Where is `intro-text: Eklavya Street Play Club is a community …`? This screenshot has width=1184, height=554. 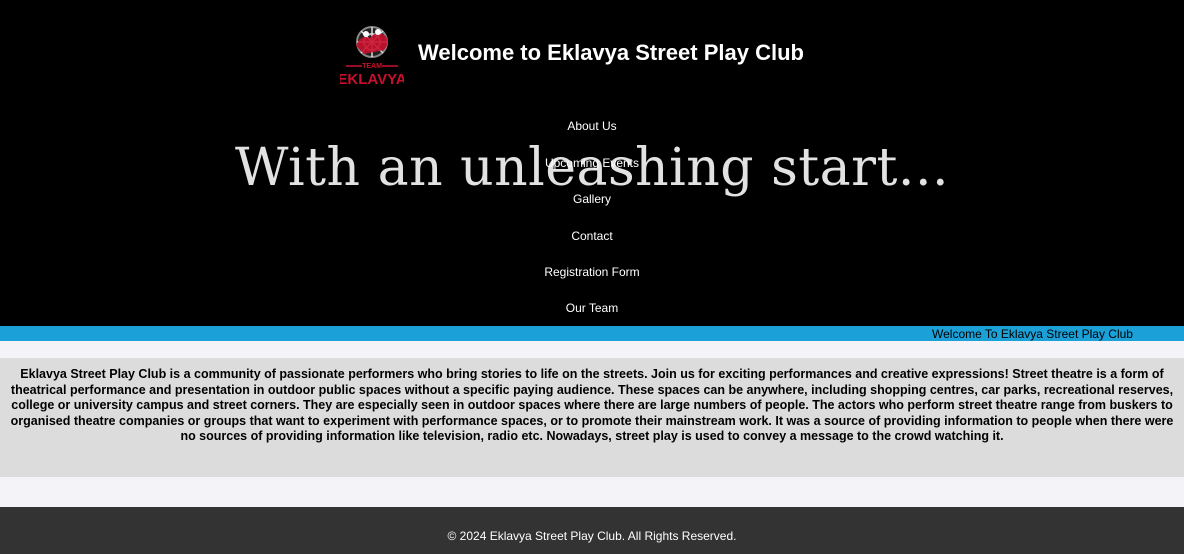 intro-text: Eklavya Street Play Club is a community … is located at coordinates (592, 405).